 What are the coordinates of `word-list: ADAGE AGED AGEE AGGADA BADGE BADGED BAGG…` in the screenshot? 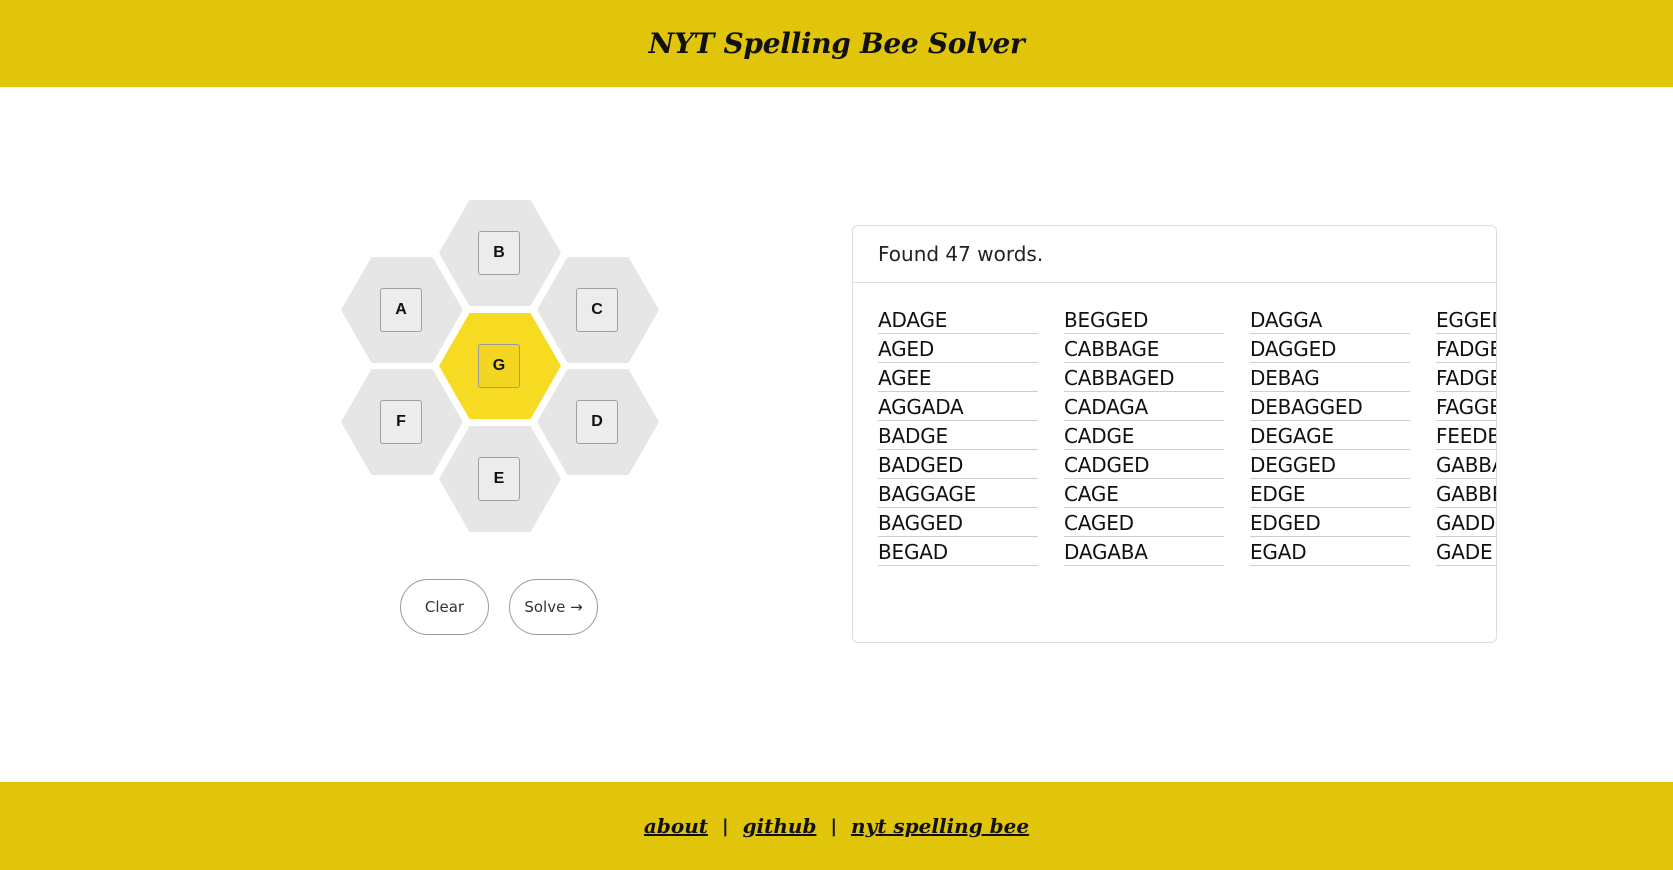 It's located at (1187, 456).